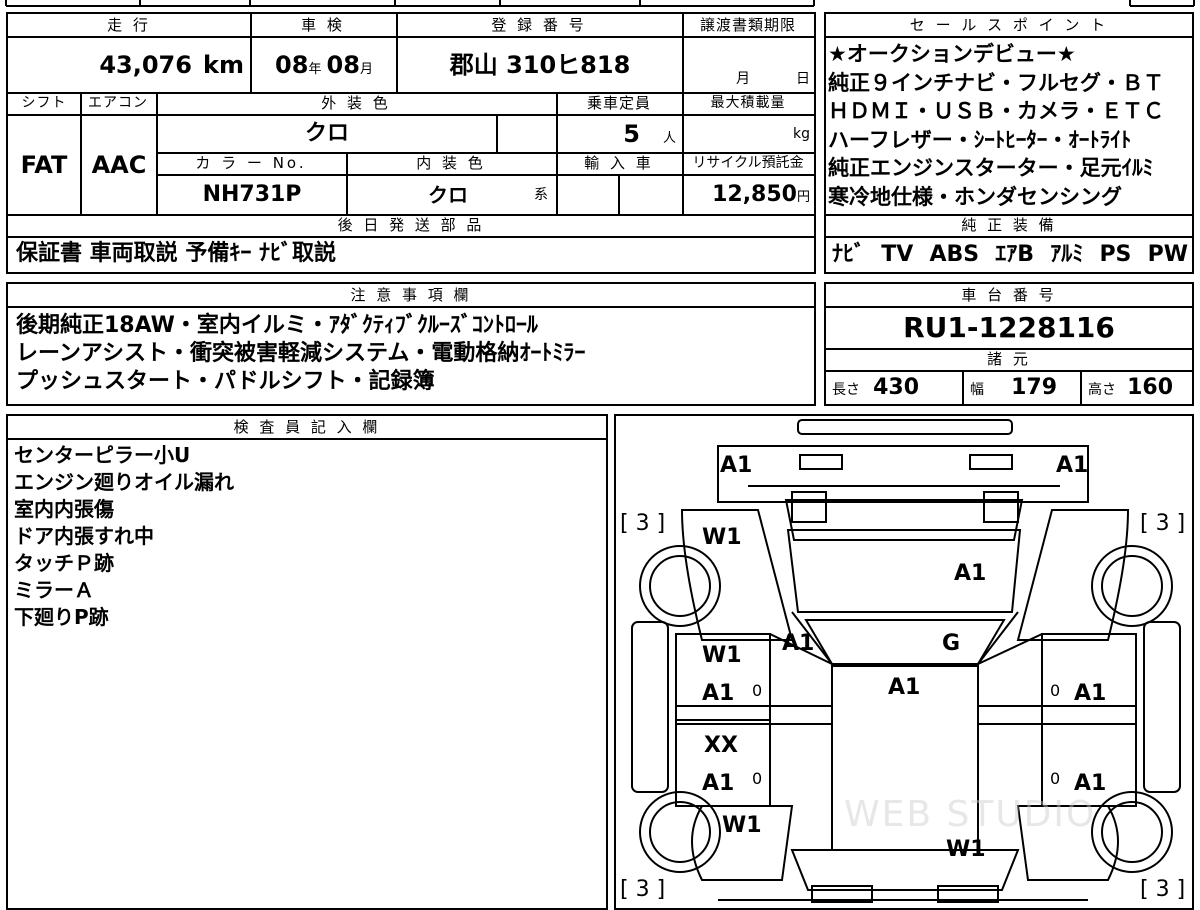 This screenshot has height=910, width=1200. Describe the element at coordinates (642, 889) in the screenshot. I see `mark-tire-rear-left: [ 3 ]` at that location.